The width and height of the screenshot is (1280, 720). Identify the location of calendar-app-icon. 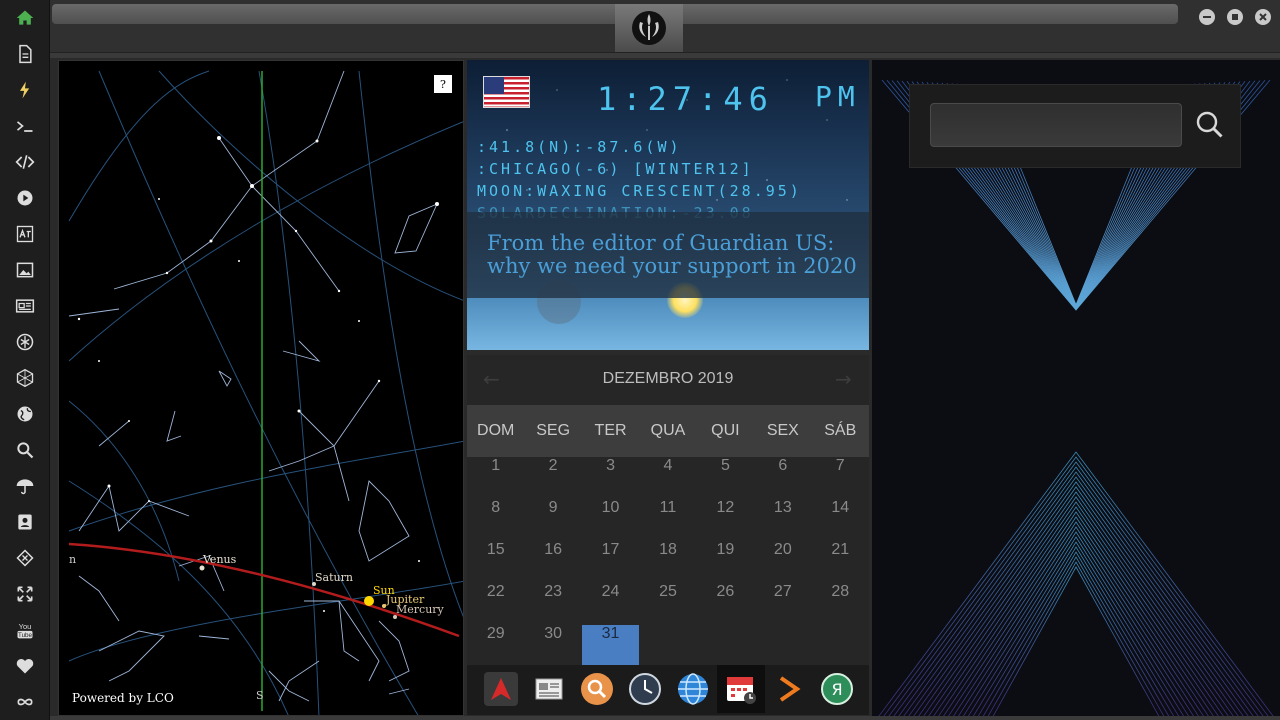
(741, 689).